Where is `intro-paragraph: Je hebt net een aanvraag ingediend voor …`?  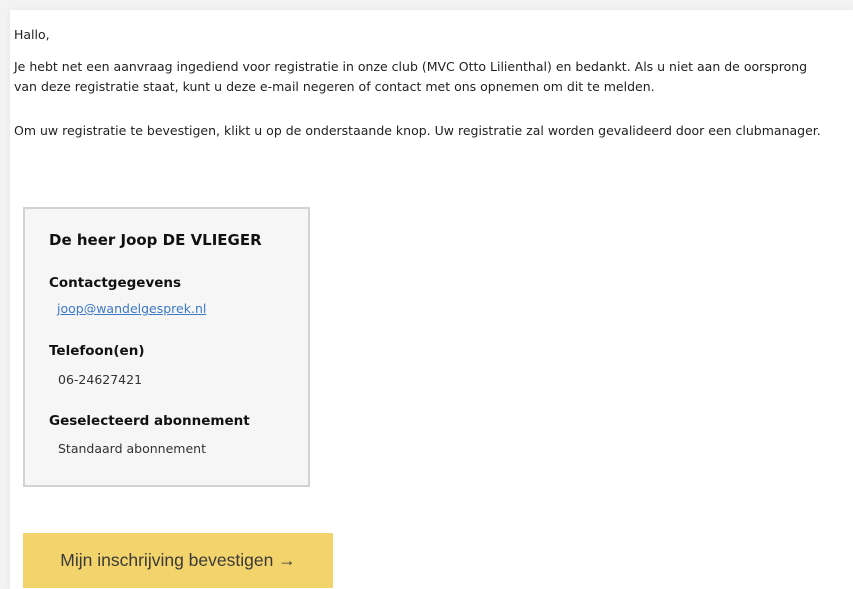
intro-paragraph: Je hebt net een aanvraag ingediend voor … is located at coordinates (411, 76).